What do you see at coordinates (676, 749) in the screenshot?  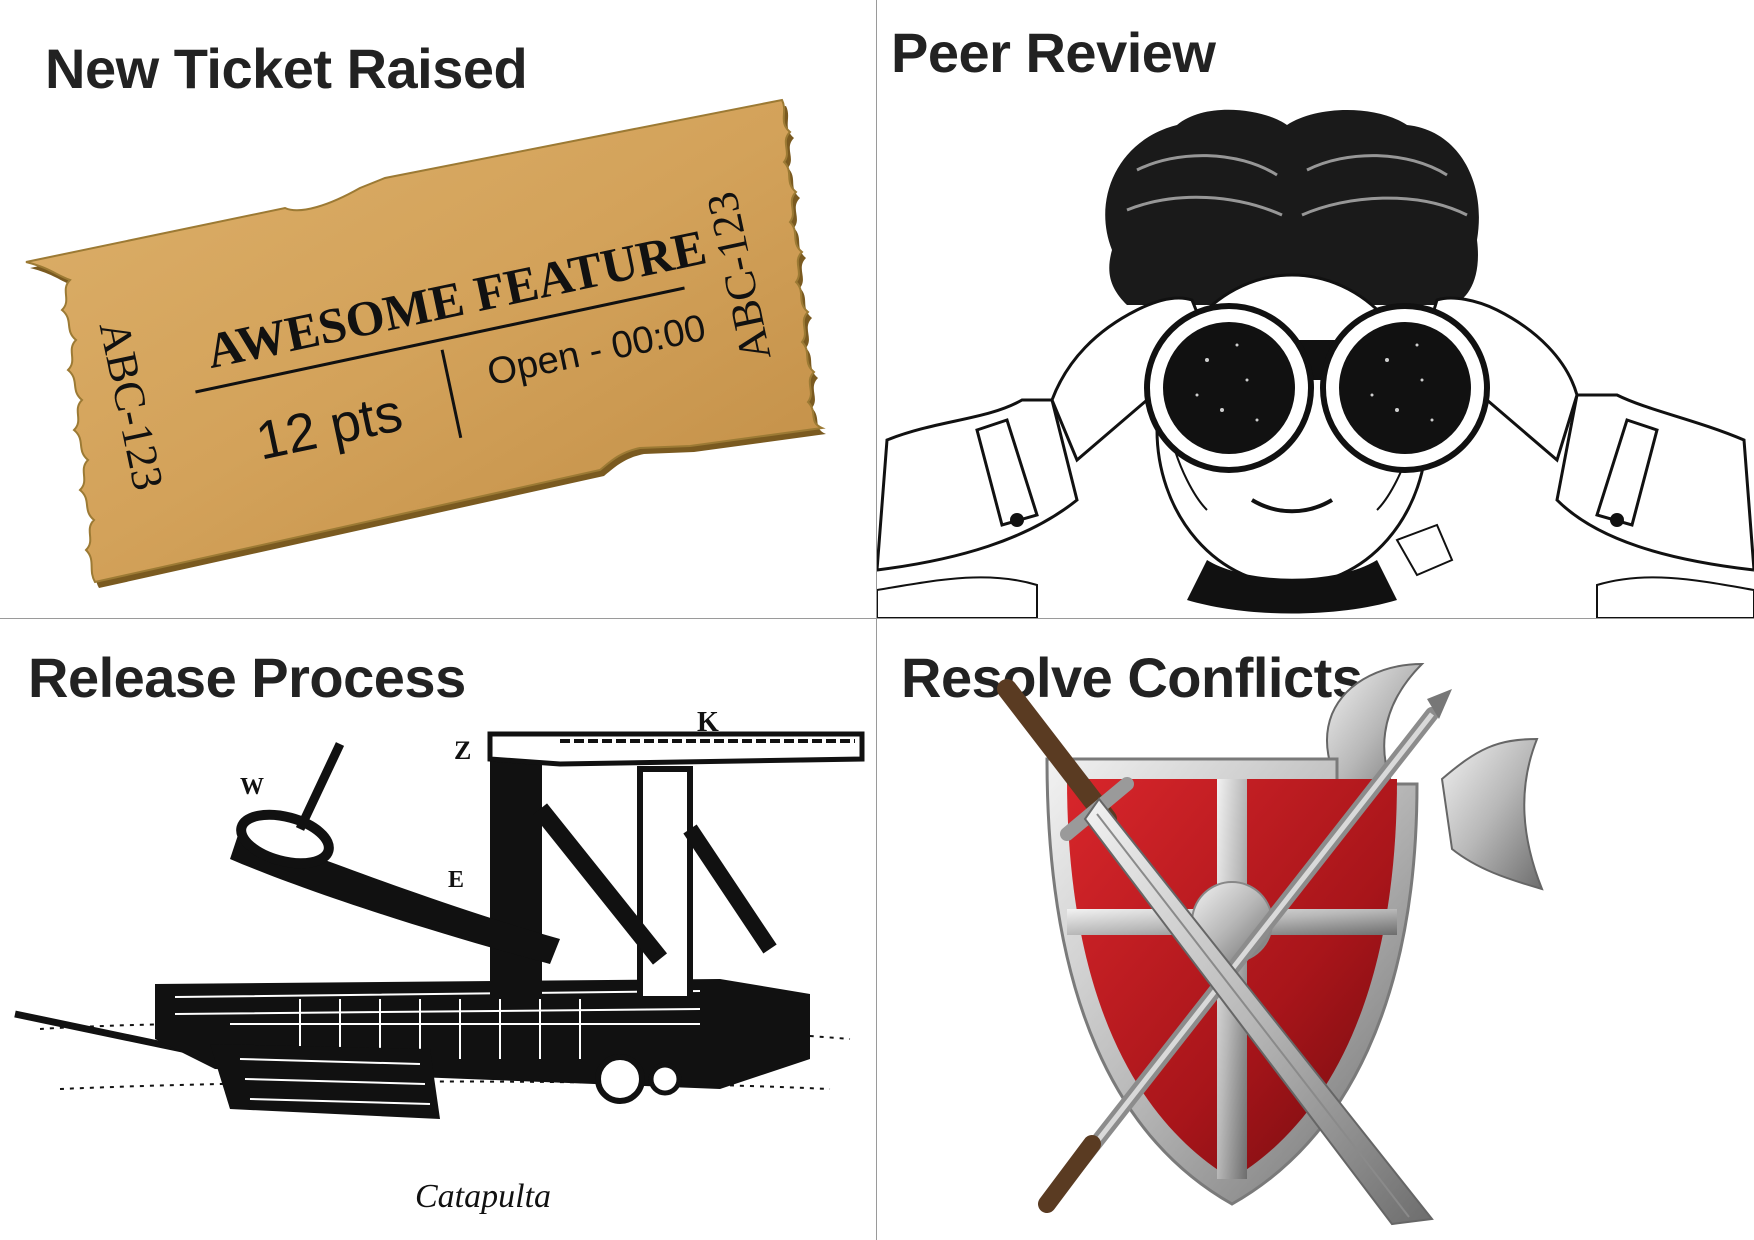 I see `catapult-crossbar` at bounding box center [676, 749].